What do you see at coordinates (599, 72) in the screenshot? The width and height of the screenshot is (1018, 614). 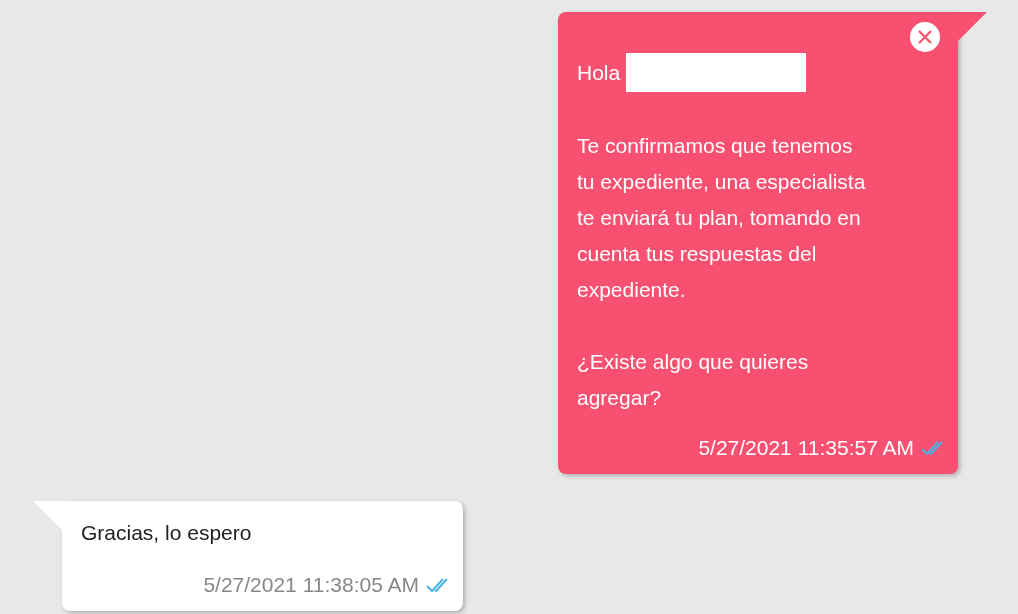 I see `greeting-text: Hola` at bounding box center [599, 72].